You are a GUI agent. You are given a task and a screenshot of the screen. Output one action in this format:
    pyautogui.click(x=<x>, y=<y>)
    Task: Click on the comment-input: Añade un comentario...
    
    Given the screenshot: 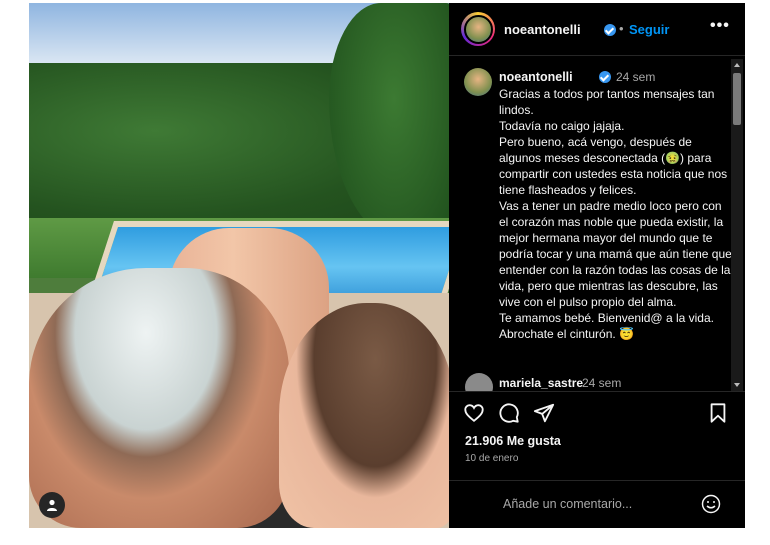 What is the action you would take?
    pyautogui.click(x=567, y=504)
    